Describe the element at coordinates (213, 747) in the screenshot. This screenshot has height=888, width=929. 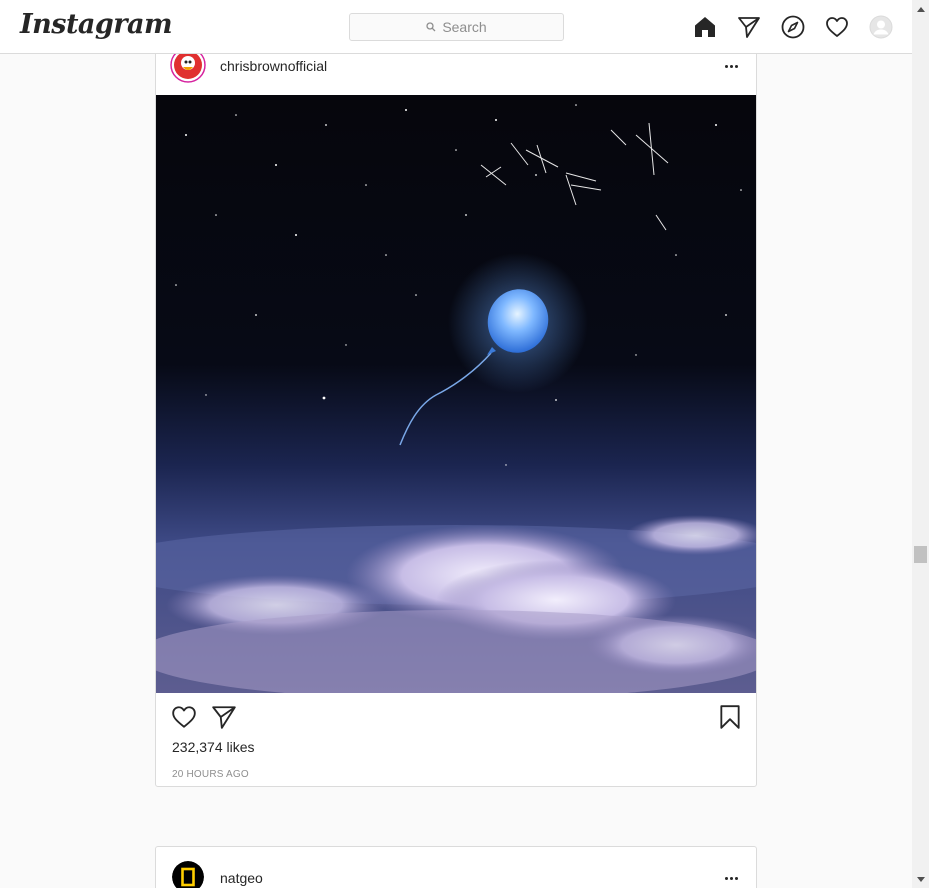
I see `likes-count: 232,374 likes` at that location.